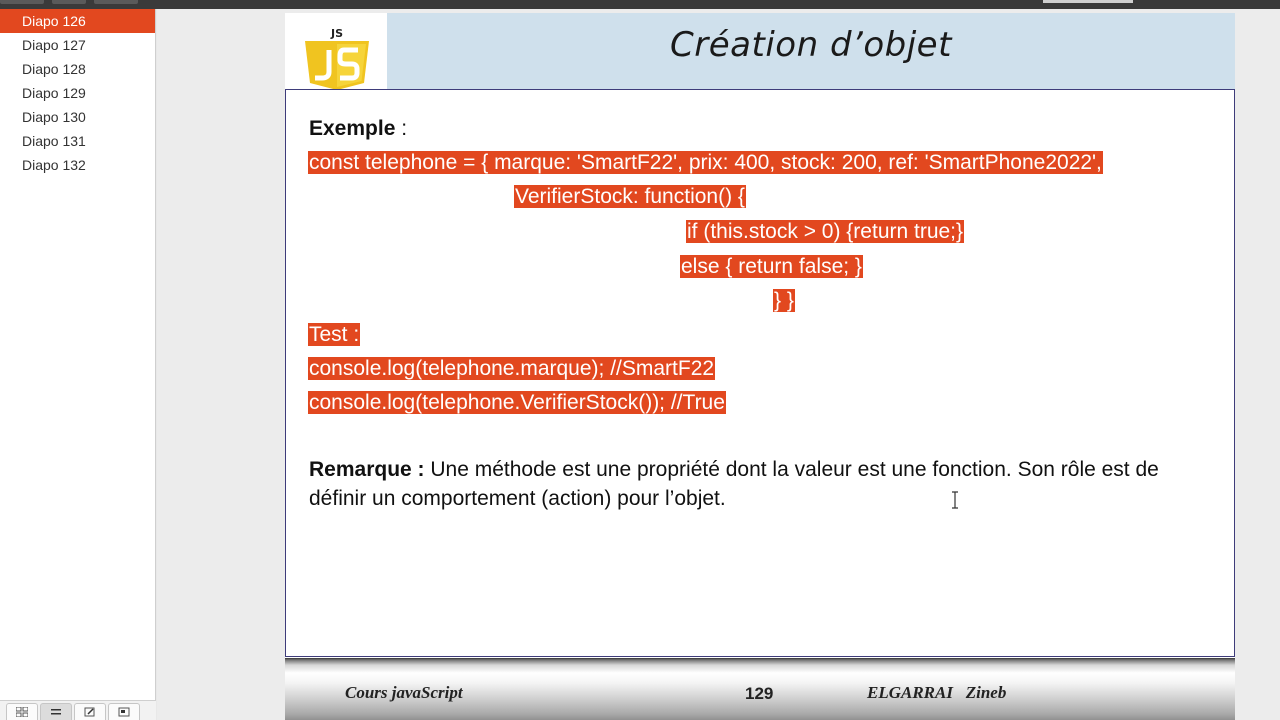  What do you see at coordinates (1088, 1) in the screenshot?
I see `search-box` at bounding box center [1088, 1].